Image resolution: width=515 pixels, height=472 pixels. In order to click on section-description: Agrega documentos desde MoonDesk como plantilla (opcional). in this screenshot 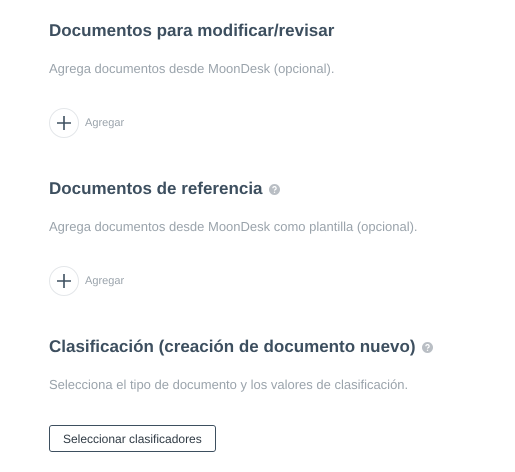, I will do `click(233, 227)`.